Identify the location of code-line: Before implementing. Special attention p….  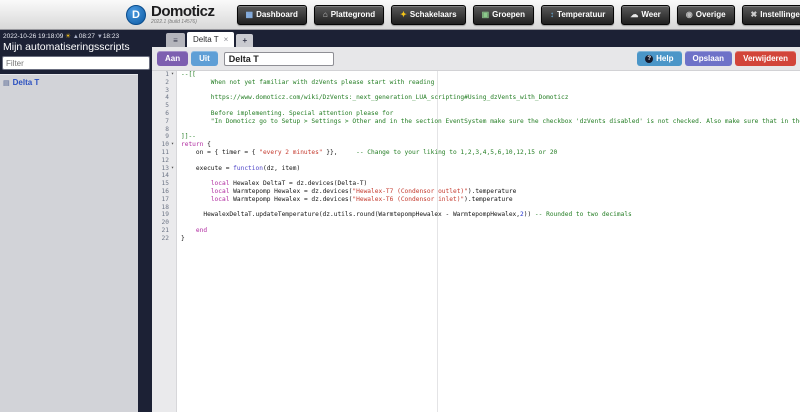
(490, 114).